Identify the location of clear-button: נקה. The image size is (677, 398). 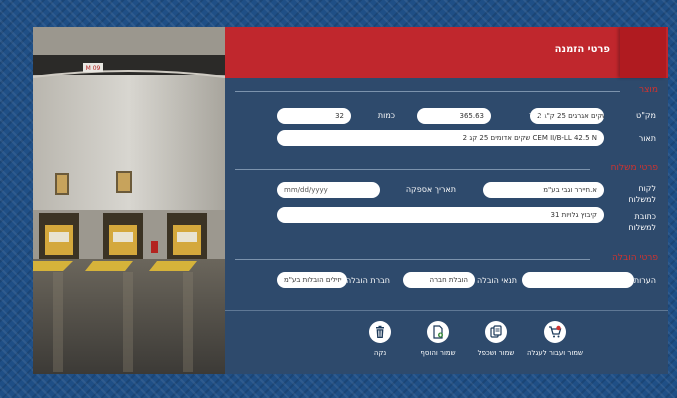
(380, 339).